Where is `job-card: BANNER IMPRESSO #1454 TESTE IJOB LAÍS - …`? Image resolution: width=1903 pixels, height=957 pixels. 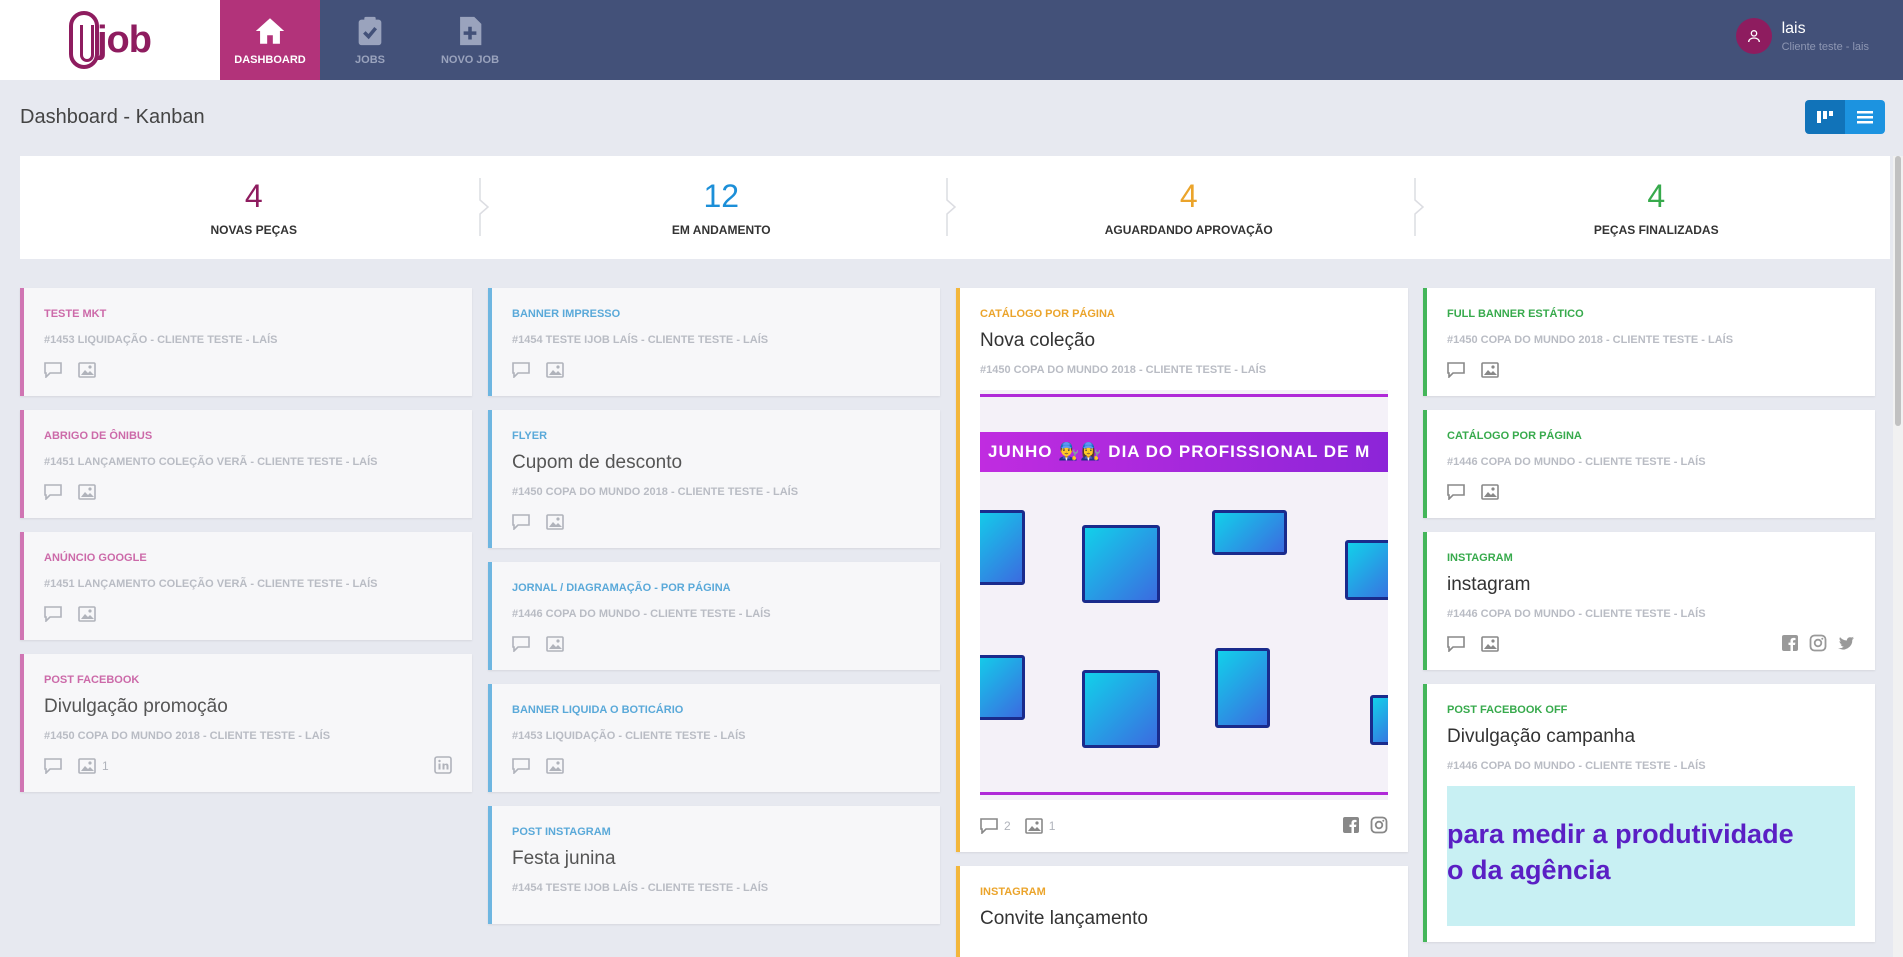
job-card: BANNER IMPRESSO #1454 TESTE IJOB LAÍS - … is located at coordinates (714, 342).